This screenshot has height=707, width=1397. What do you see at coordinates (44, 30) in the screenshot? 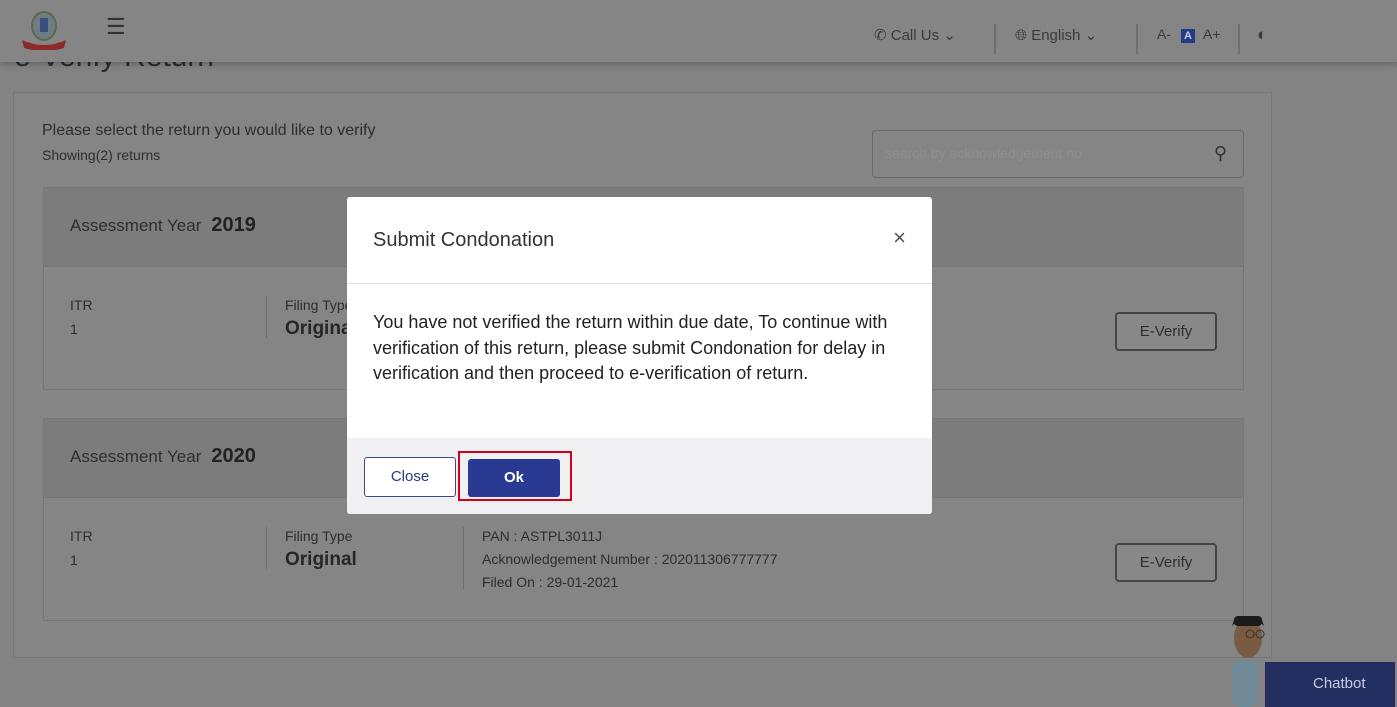
I see `logo-emblem` at bounding box center [44, 30].